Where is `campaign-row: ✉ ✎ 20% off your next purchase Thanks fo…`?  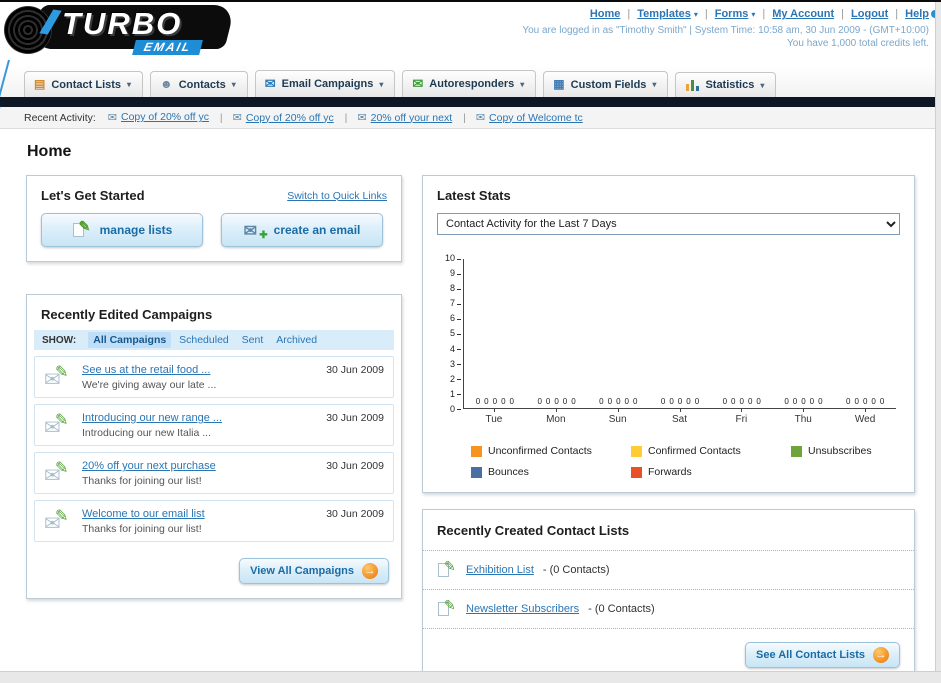 campaign-row: ✉ ✎ 20% off your next purchase Thanks fo… is located at coordinates (214, 473).